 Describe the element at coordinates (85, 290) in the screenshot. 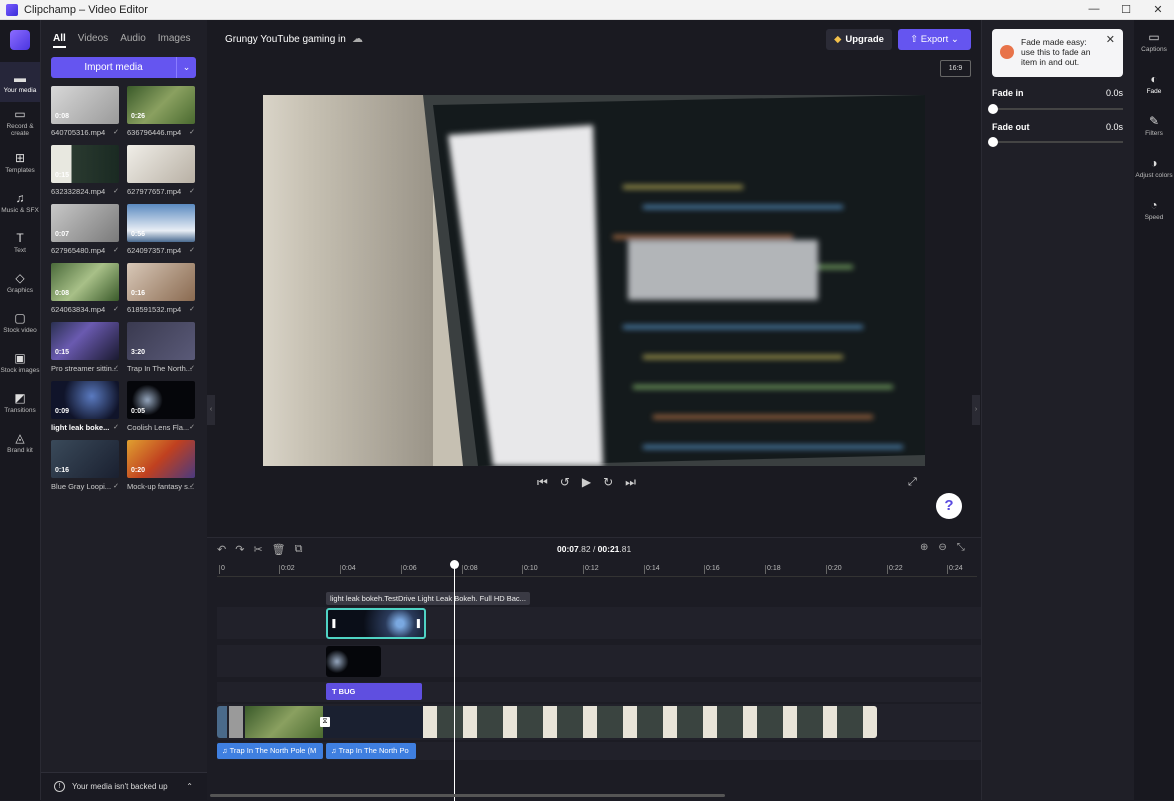

I see `media-item: 0:08 624063834.mp4 ✓` at that location.